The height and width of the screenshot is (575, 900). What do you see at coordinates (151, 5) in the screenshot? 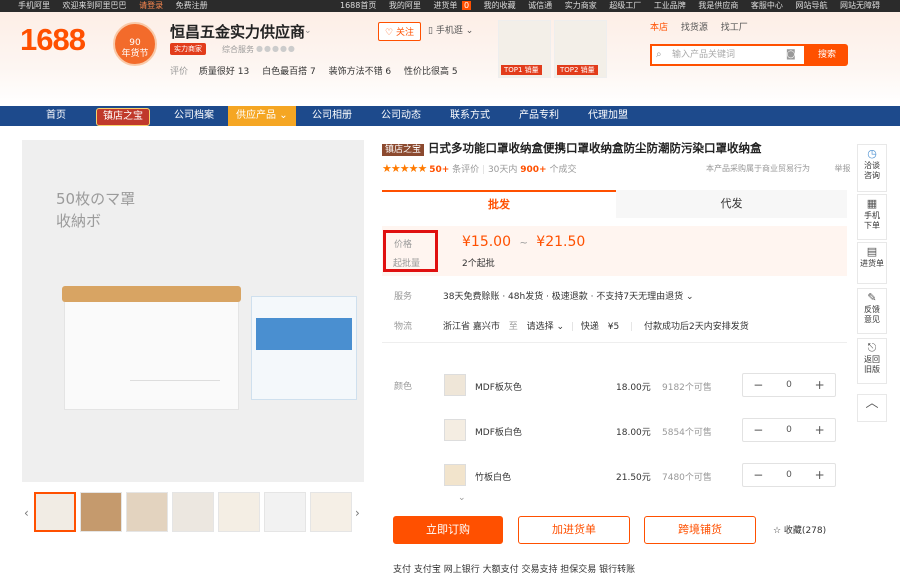
I see `login-link: 请登录` at bounding box center [151, 5].